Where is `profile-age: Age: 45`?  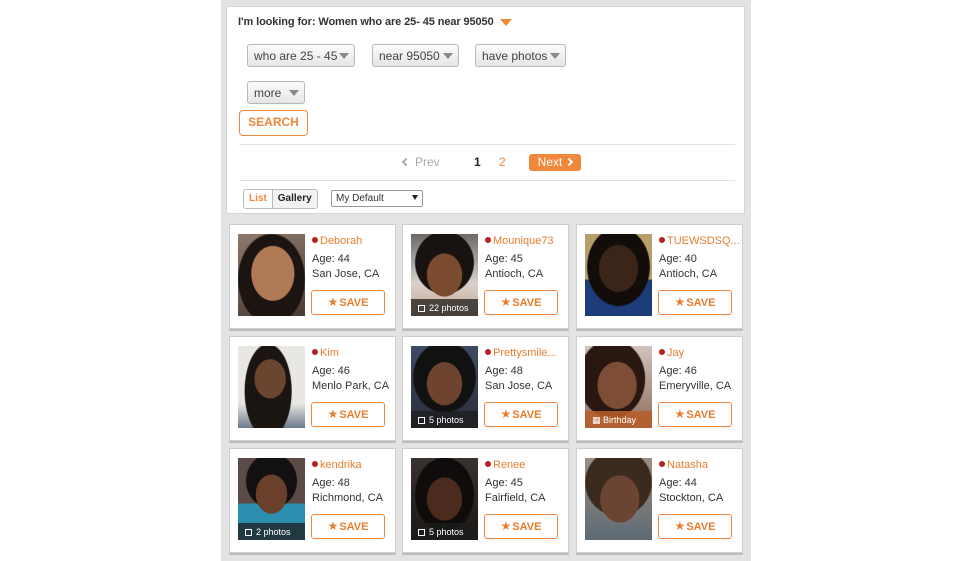
profile-age: Age: 45 is located at coordinates (504, 259).